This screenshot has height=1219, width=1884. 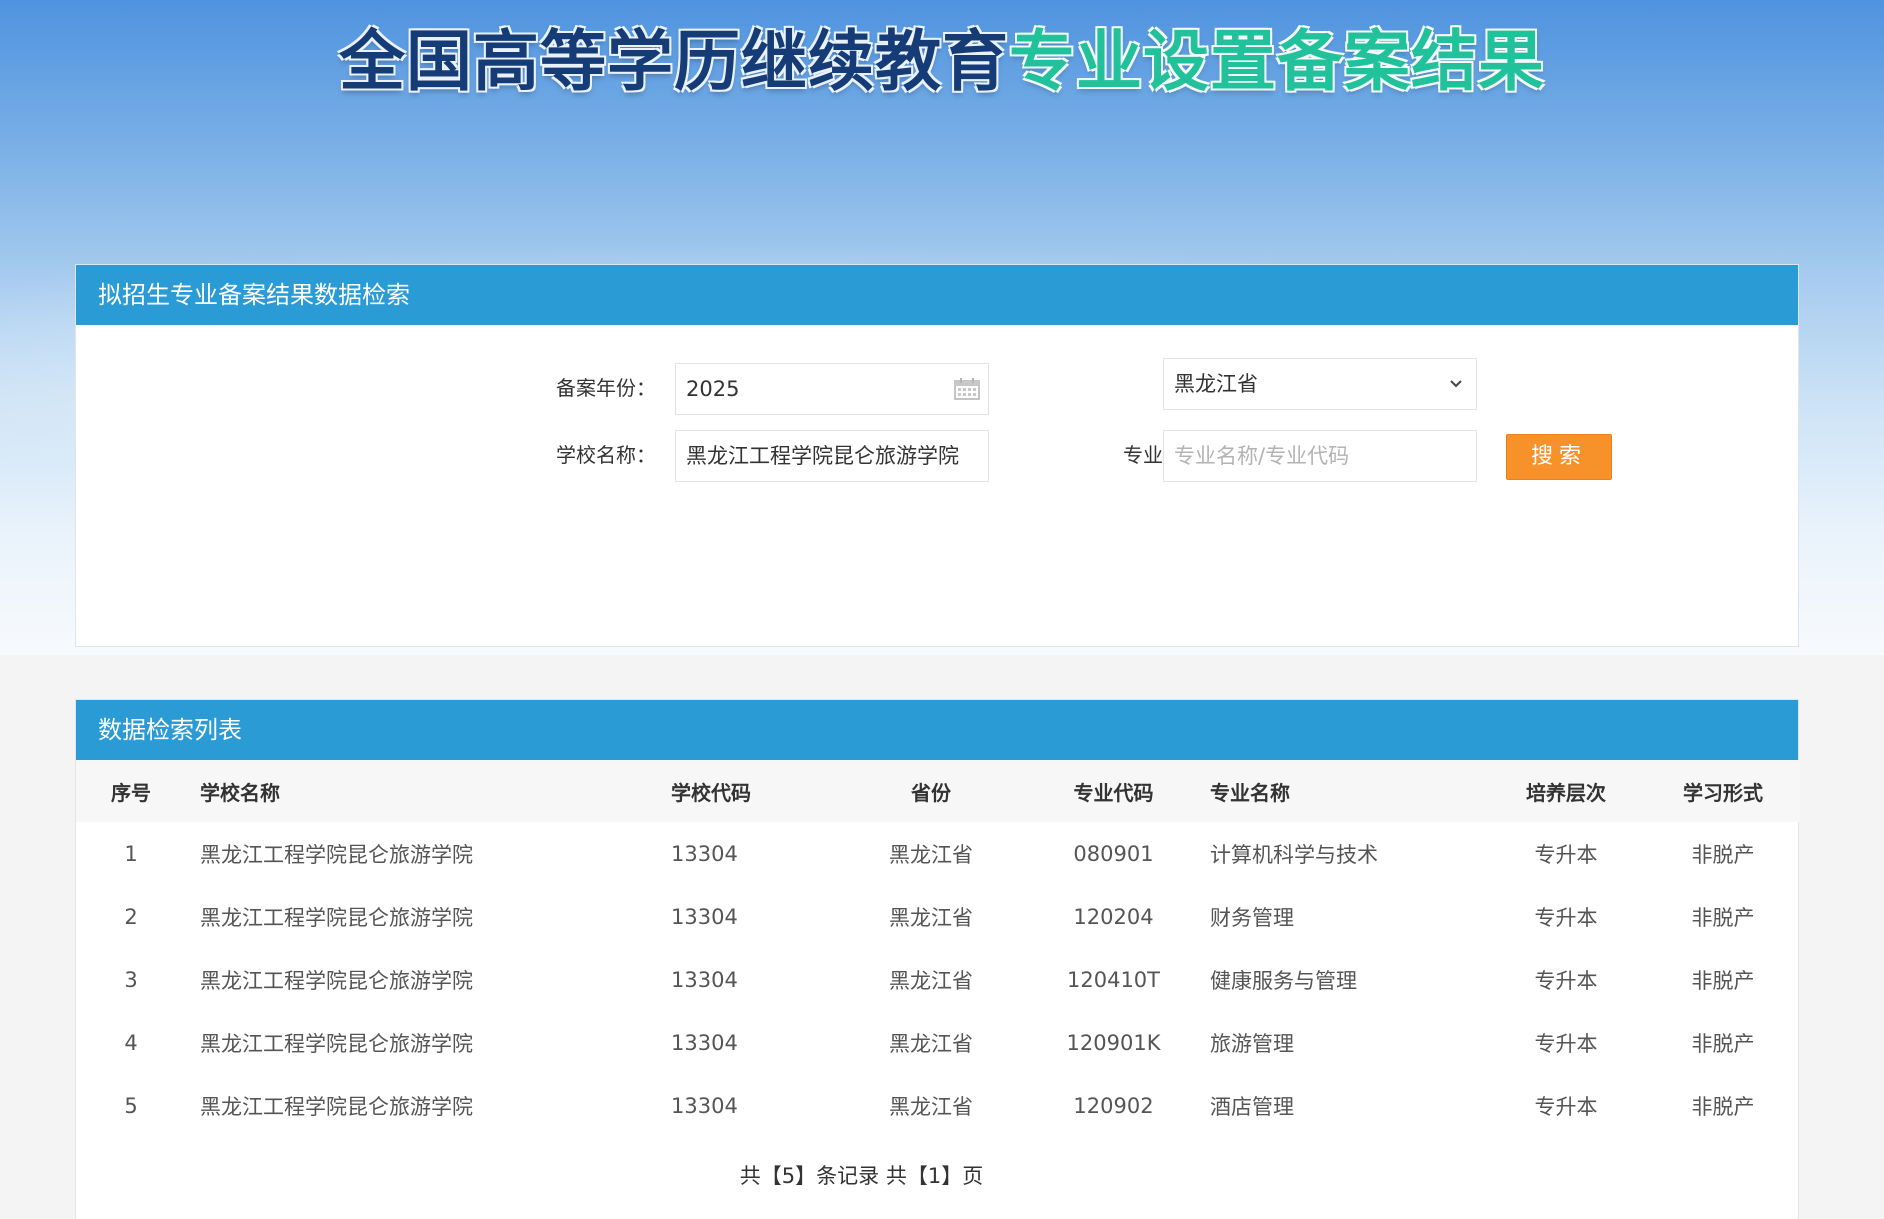 I want to click on cell-major: 财务管理, so click(x=1252, y=917).